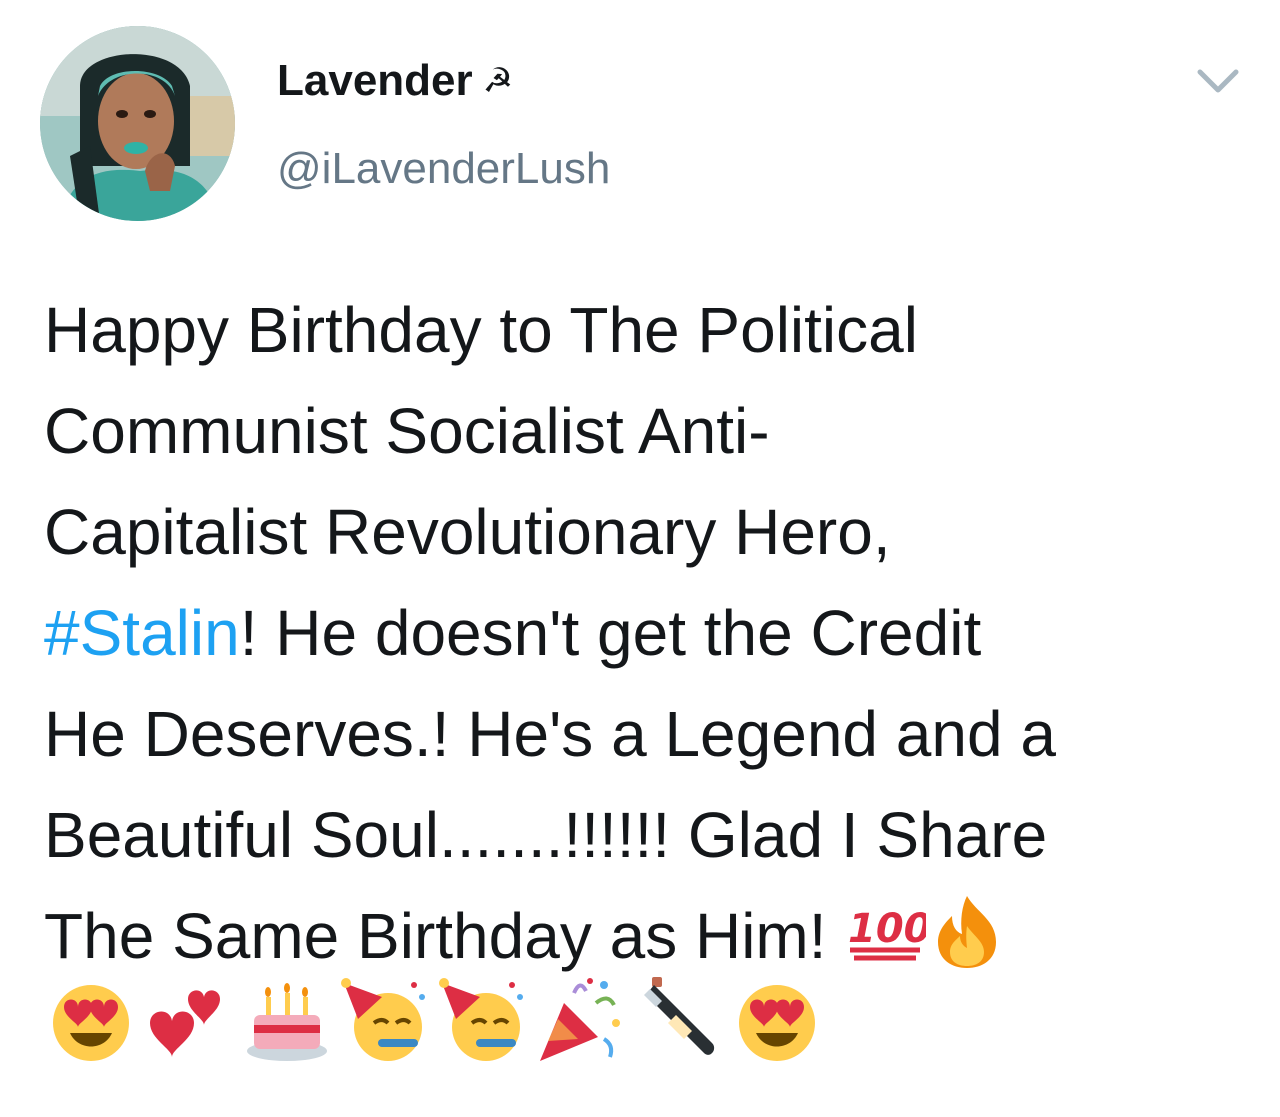 The width and height of the screenshot is (1280, 1117). What do you see at coordinates (287, 1020) in the screenshot?
I see `birthday-cake-icon` at bounding box center [287, 1020].